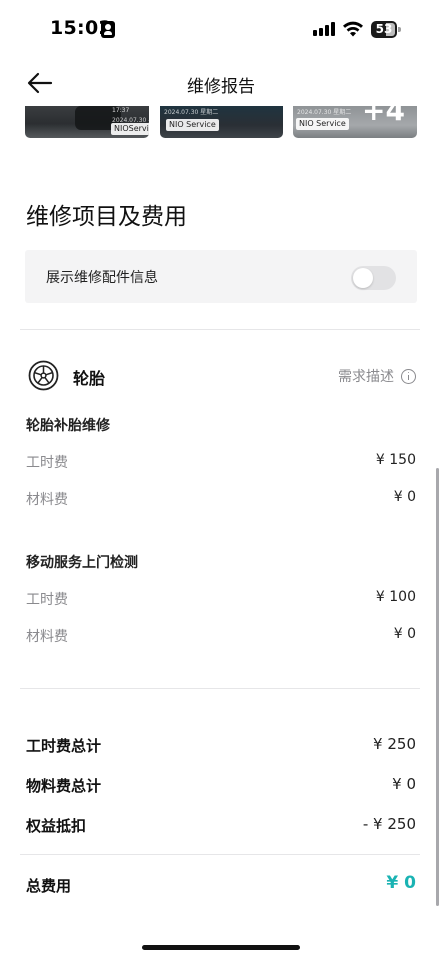 This screenshot has width=442, height=960. I want to click on page-title: 维修报告, so click(221, 87).